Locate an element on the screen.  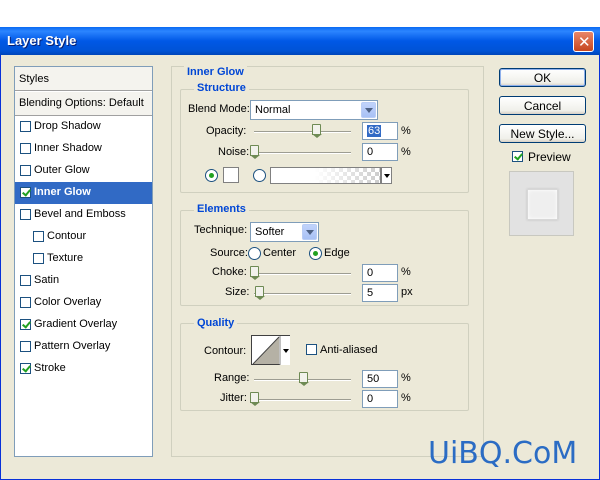
blending-options-item: Blending Options: Default is located at coordinates (83, 104).